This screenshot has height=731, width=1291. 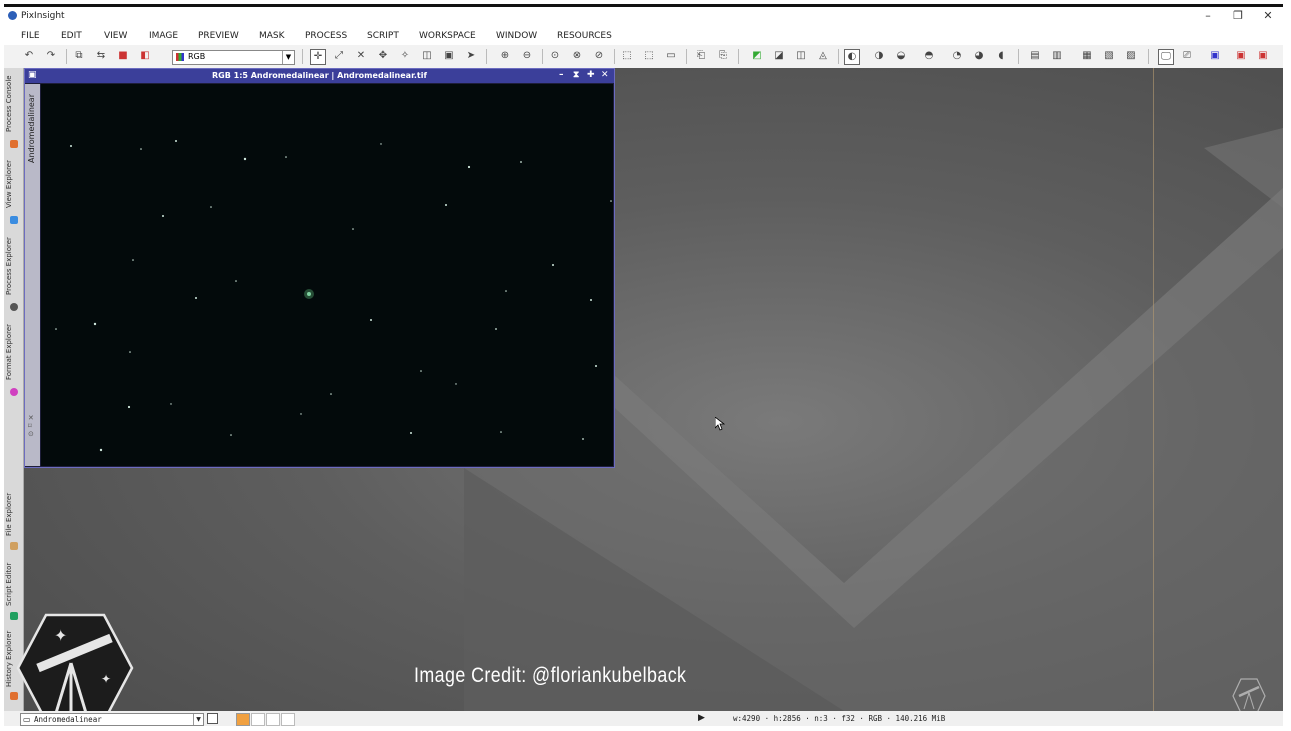 I want to click on zoom-window-icon: ⊘, so click(x=599, y=56).